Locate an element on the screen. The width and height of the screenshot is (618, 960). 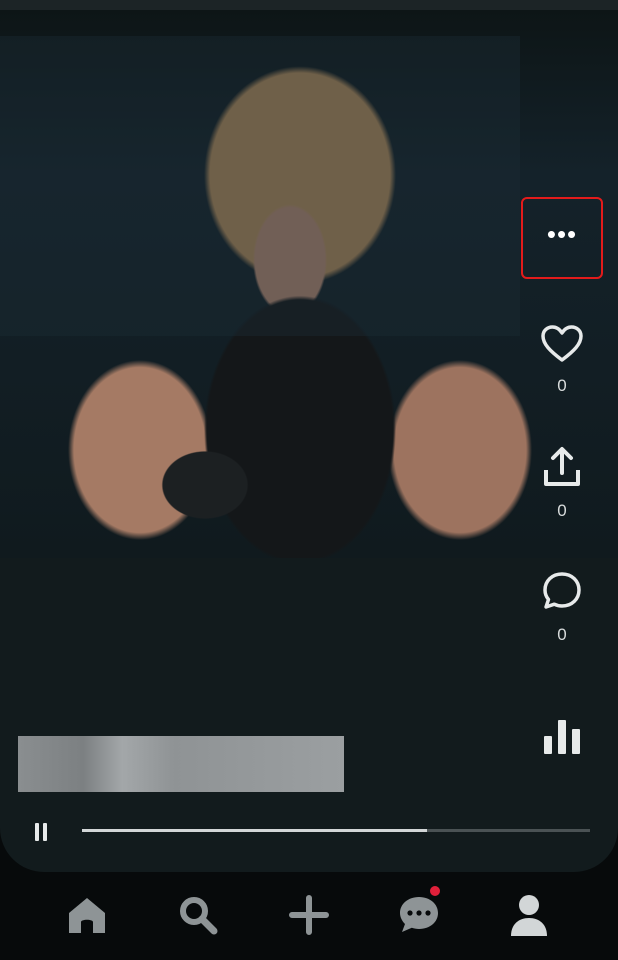
tab-search is located at coordinates (198, 915).